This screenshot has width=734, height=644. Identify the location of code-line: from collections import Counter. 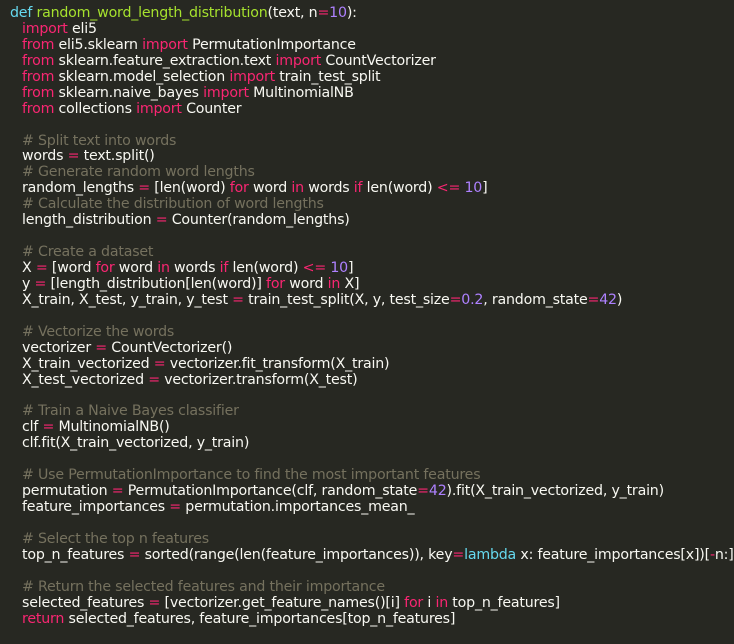
(372, 109).